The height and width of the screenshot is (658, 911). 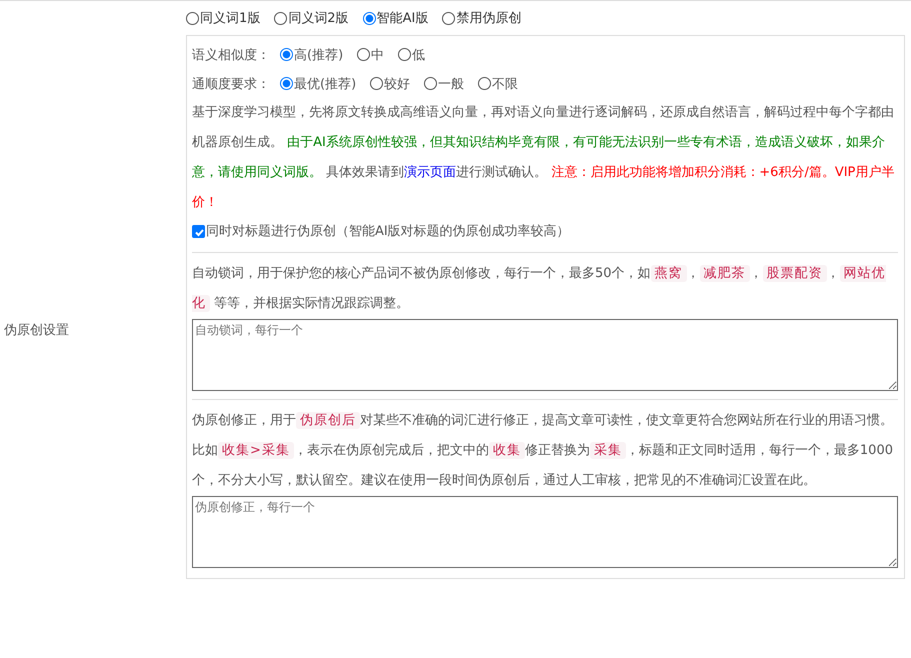 What do you see at coordinates (198, 231) in the screenshot?
I see `checkbox` at bounding box center [198, 231].